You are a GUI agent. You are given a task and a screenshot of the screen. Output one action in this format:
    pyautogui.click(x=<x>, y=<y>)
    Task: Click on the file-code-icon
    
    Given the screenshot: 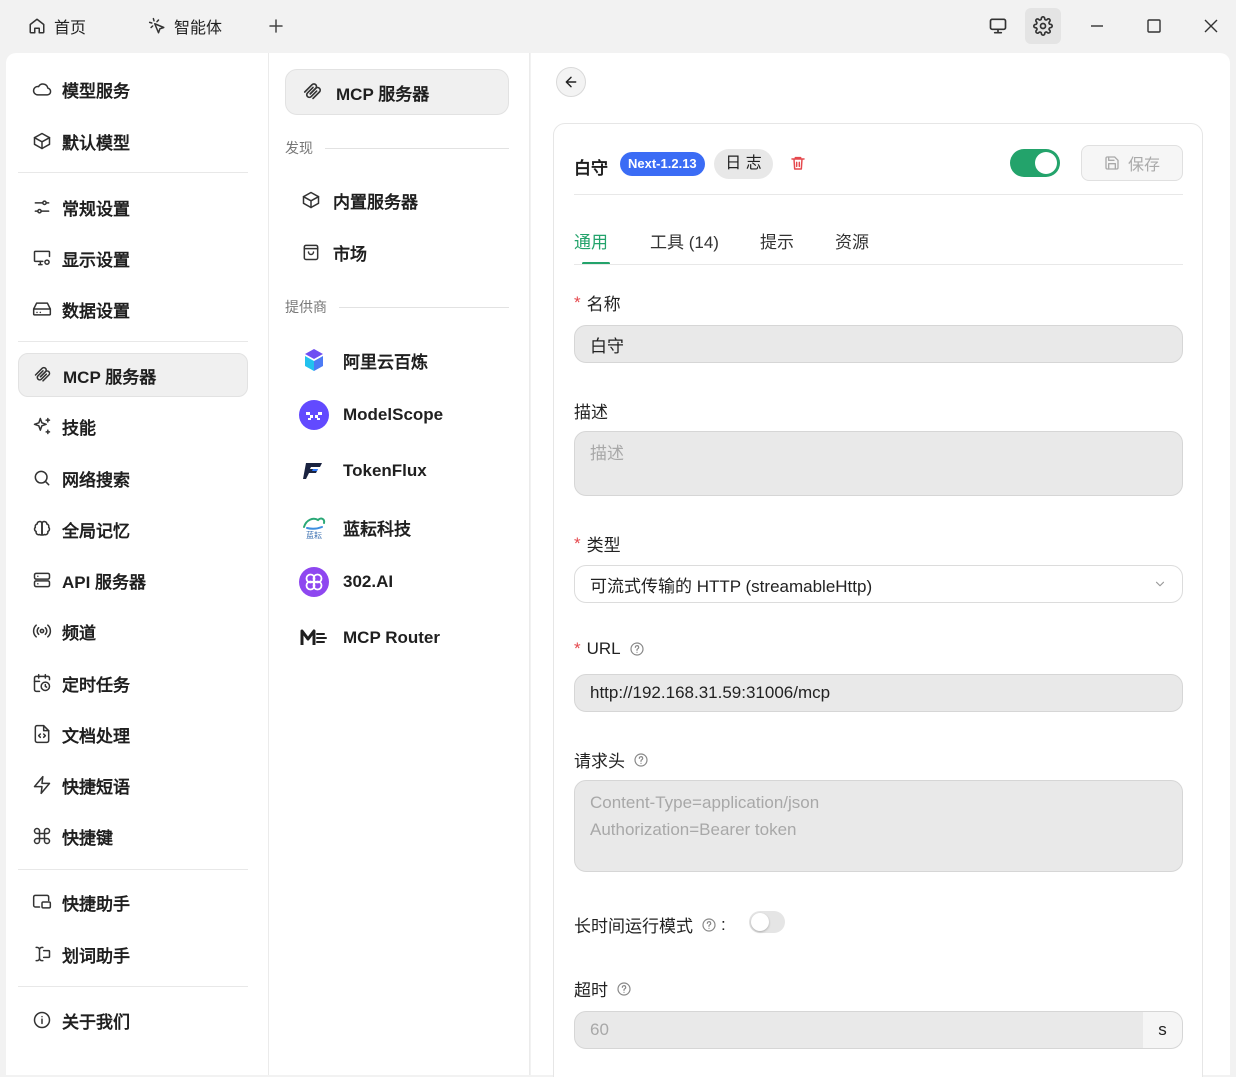 What is the action you would take?
    pyautogui.click(x=42, y=734)
    